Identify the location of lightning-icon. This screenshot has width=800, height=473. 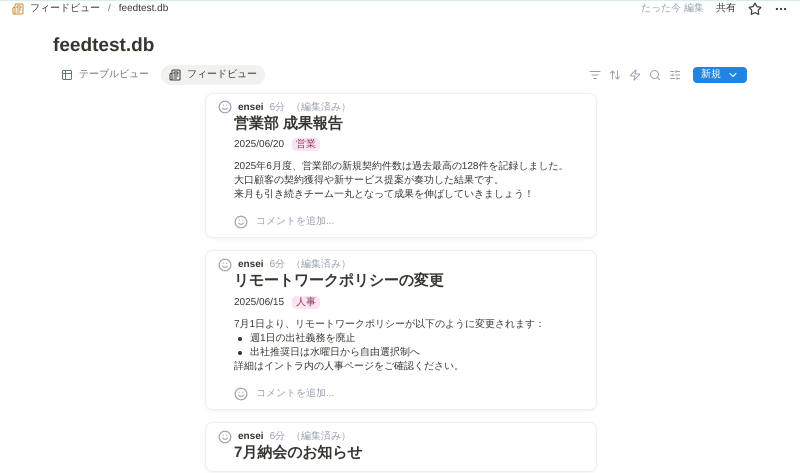
(635, 74).